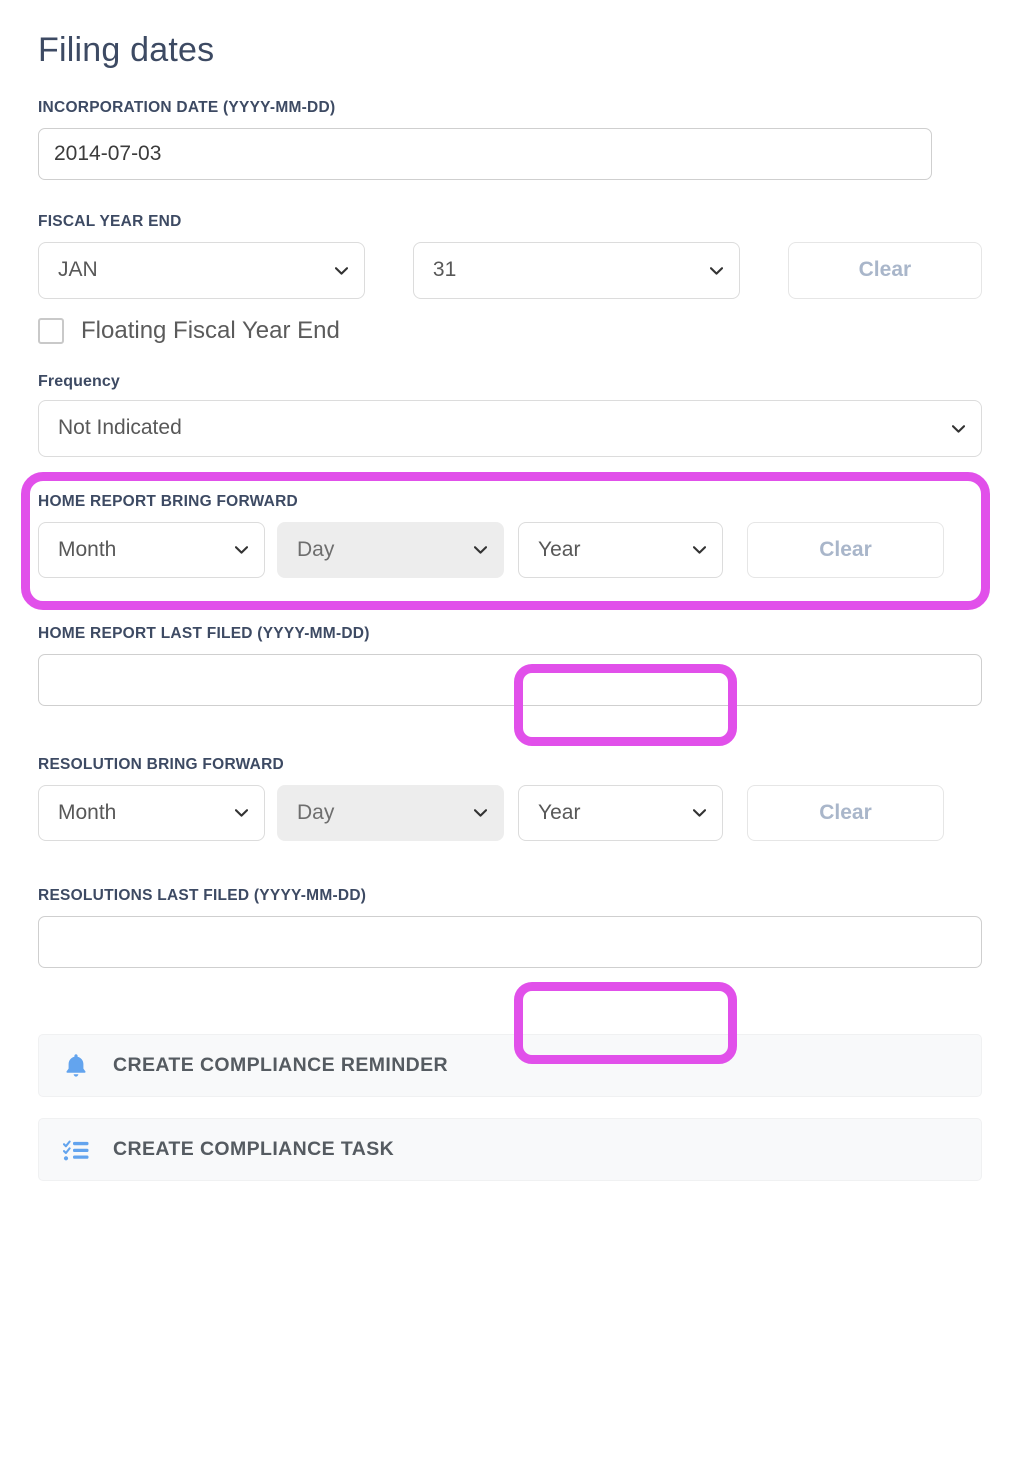  I want to click on resolution-year-value: Year, so click(620, 813).